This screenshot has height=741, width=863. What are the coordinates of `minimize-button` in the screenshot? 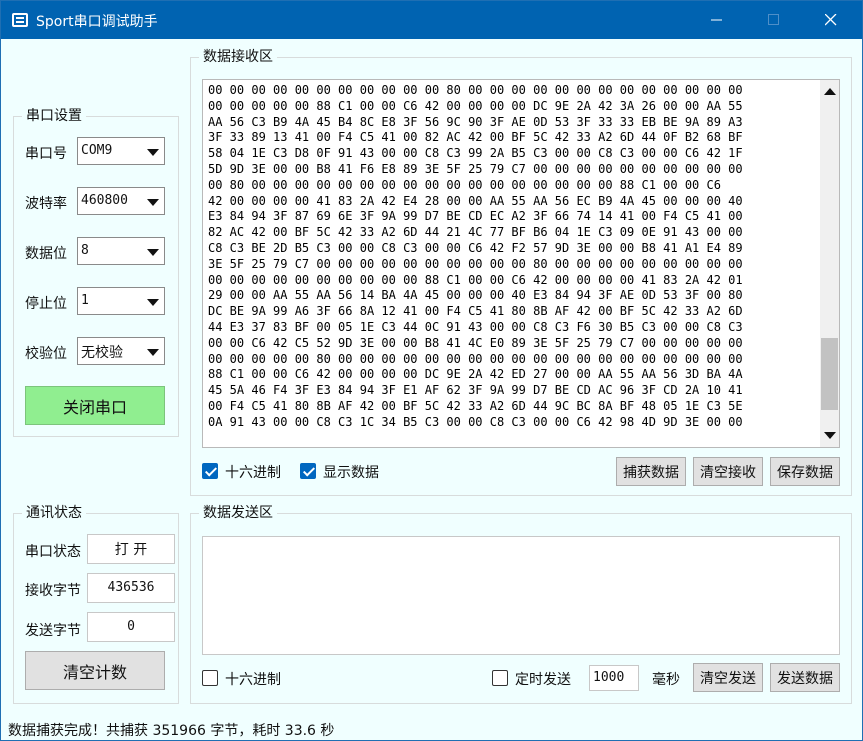 It's located at (717, 20).